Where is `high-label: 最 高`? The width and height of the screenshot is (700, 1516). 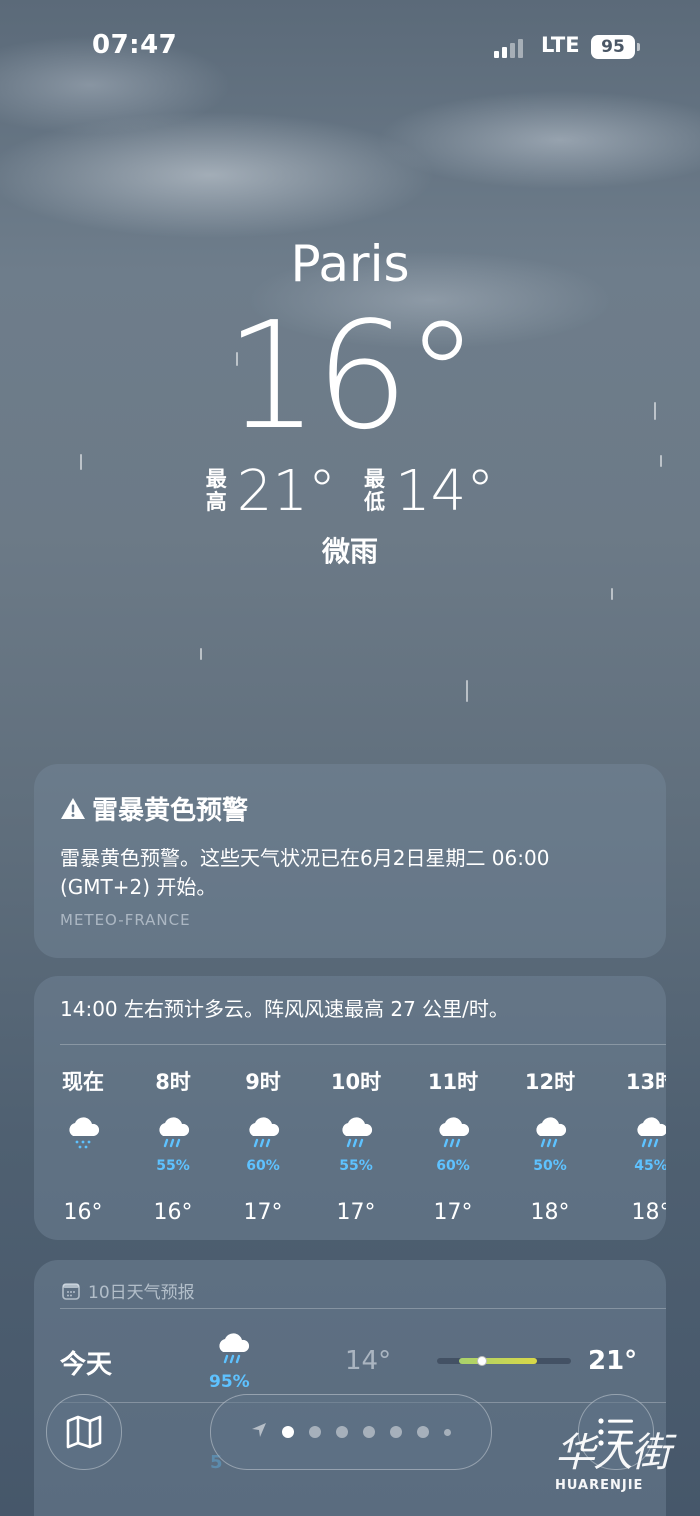 high-label: 最 高 is located at coordinates (216, 491).